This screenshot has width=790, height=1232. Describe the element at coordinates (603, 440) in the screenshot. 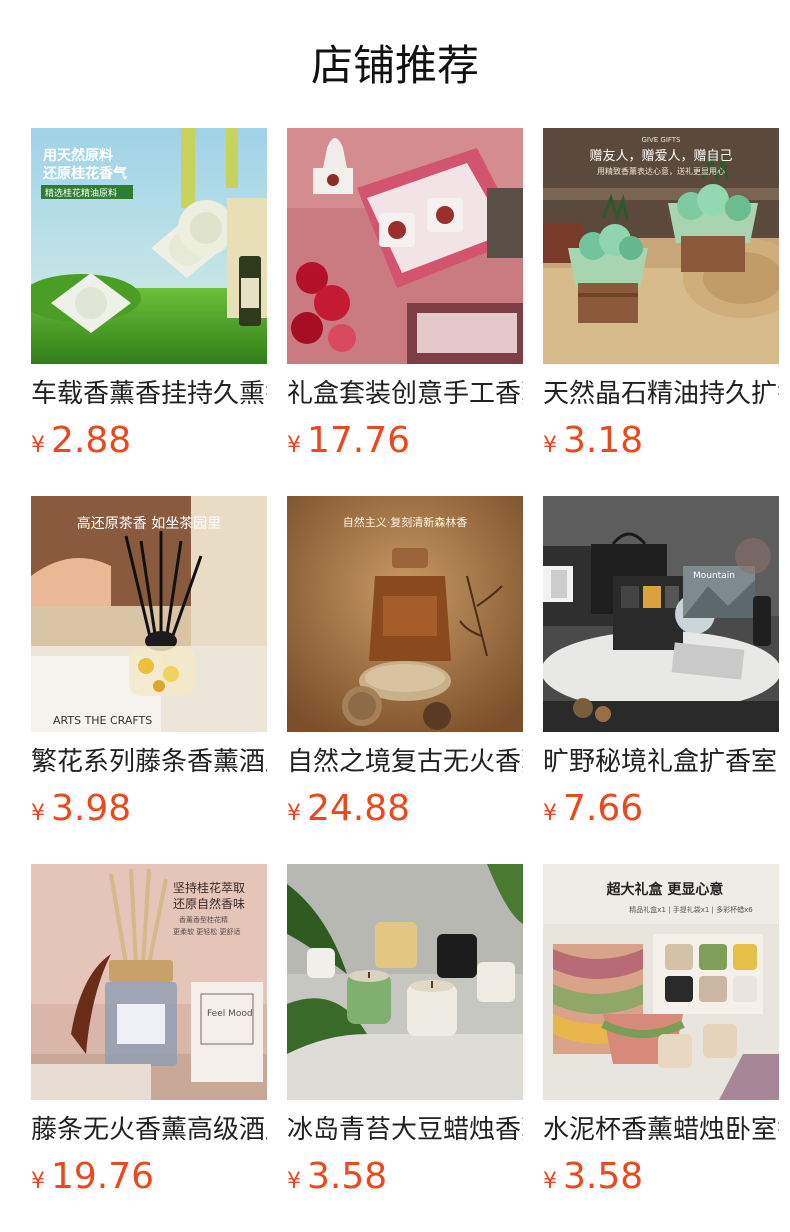

I see `price-value: 3.18` at that location.